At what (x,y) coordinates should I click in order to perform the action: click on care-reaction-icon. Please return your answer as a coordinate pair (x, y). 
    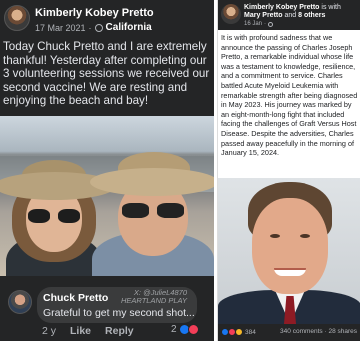
    Looking at the image, I should click on (239, 332).